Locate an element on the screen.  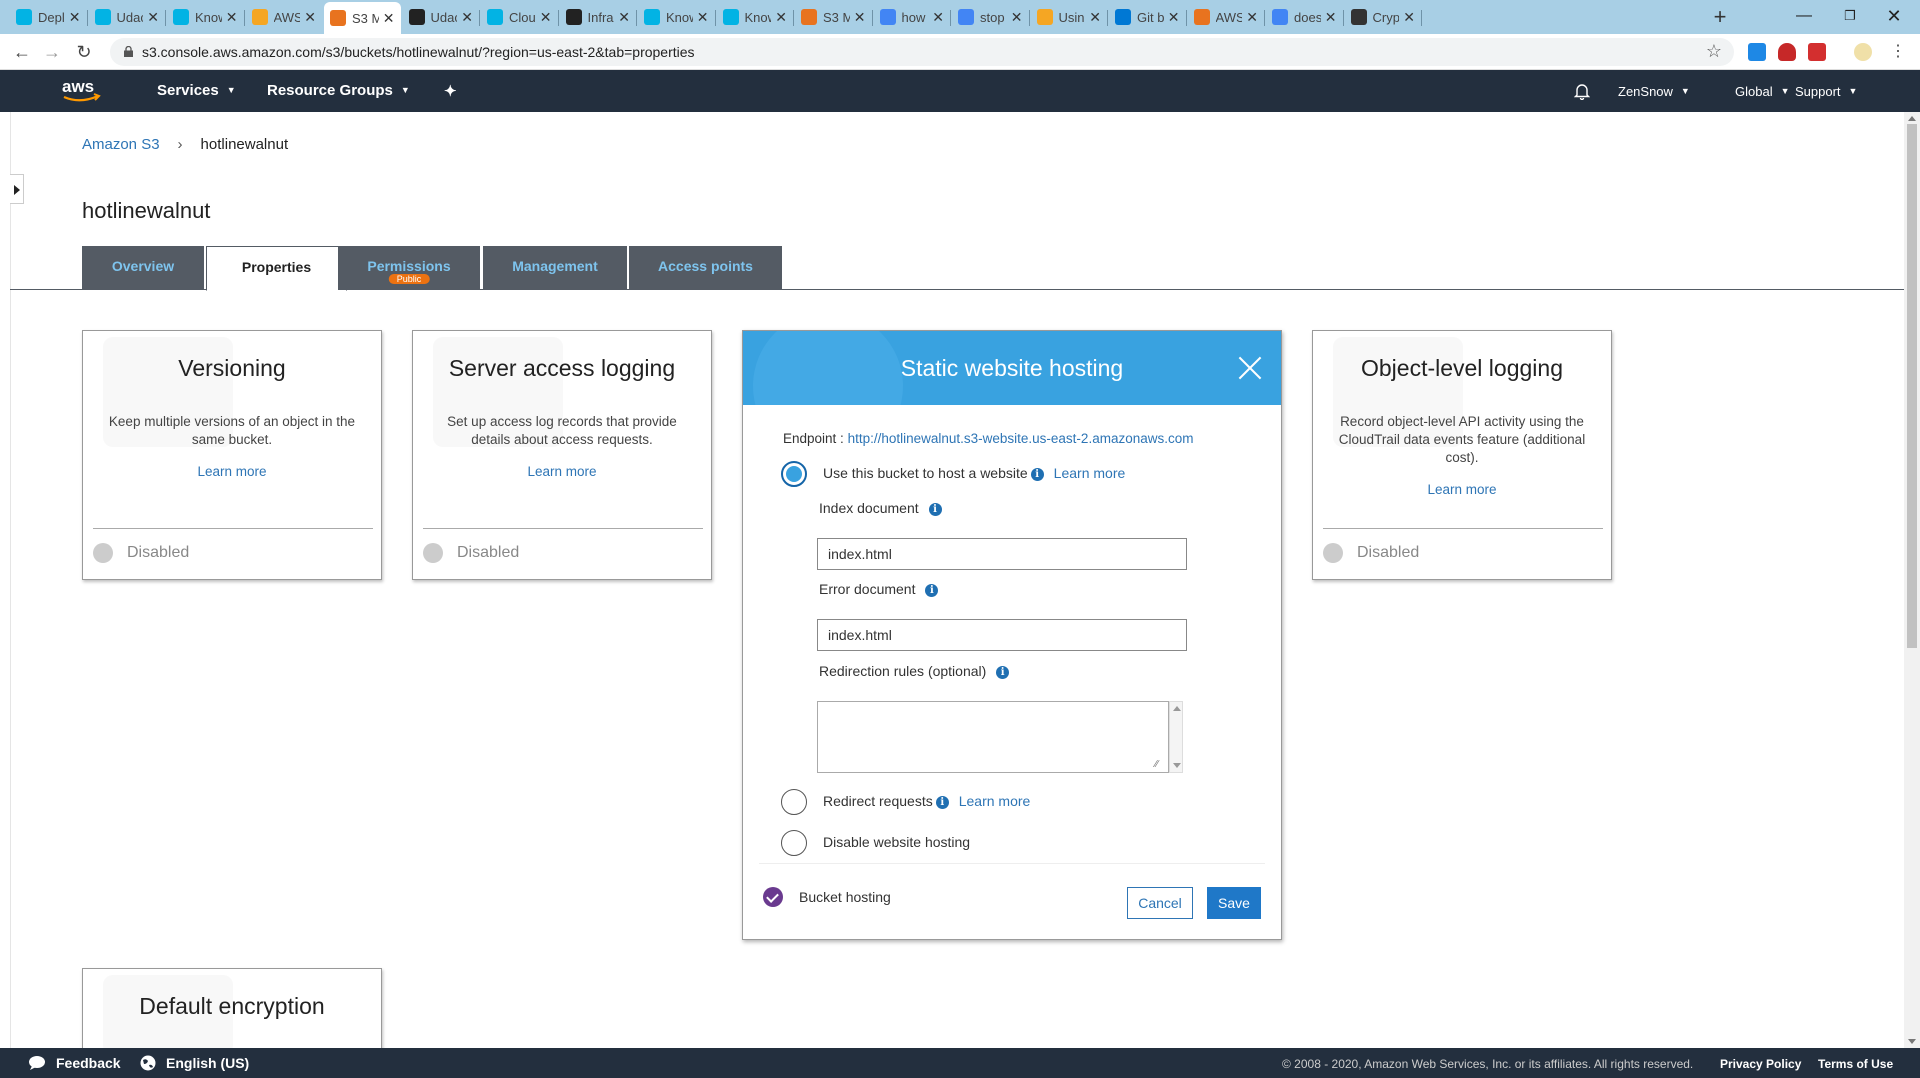
close-window-icon: ✕ is located at coordinates (1893, 16).